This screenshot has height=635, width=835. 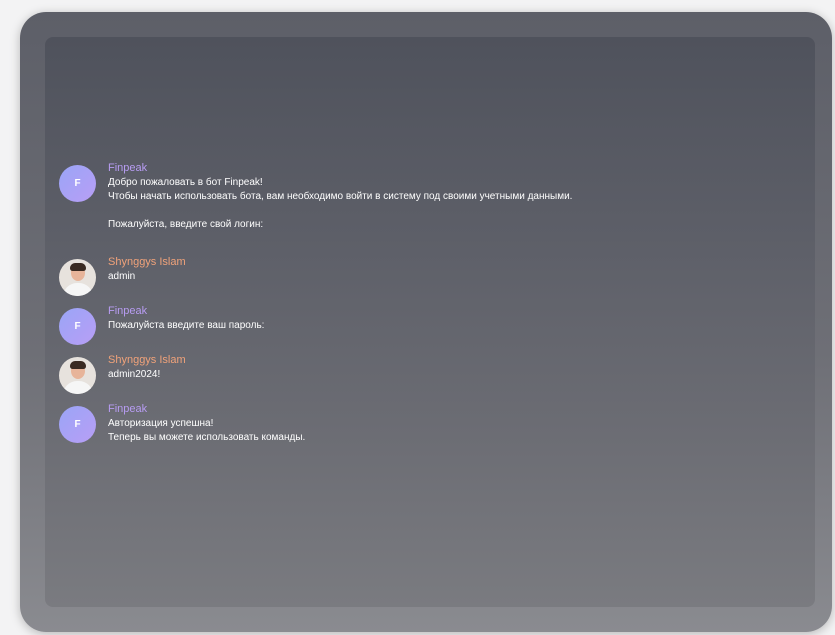 What do you see at coordinates (161, 423) in the screenshot?
I see `message-text: Авторизация успешна!` at bounding box center [161, 423].